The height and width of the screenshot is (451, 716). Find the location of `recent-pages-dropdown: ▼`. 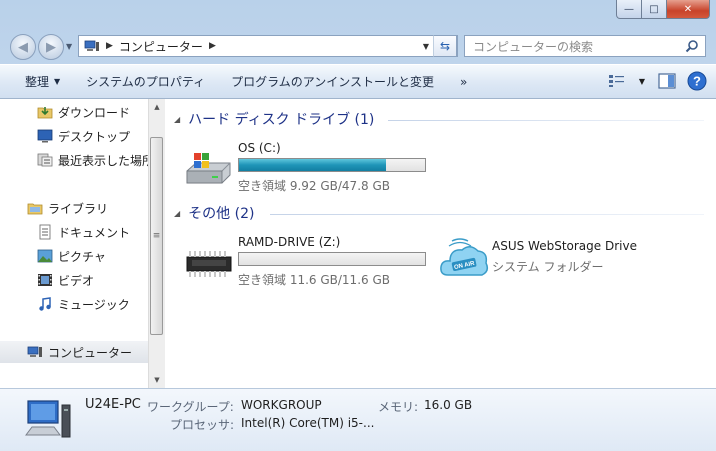

recent-pages-dropdown: ▼ is located at coordinates (69, 46).